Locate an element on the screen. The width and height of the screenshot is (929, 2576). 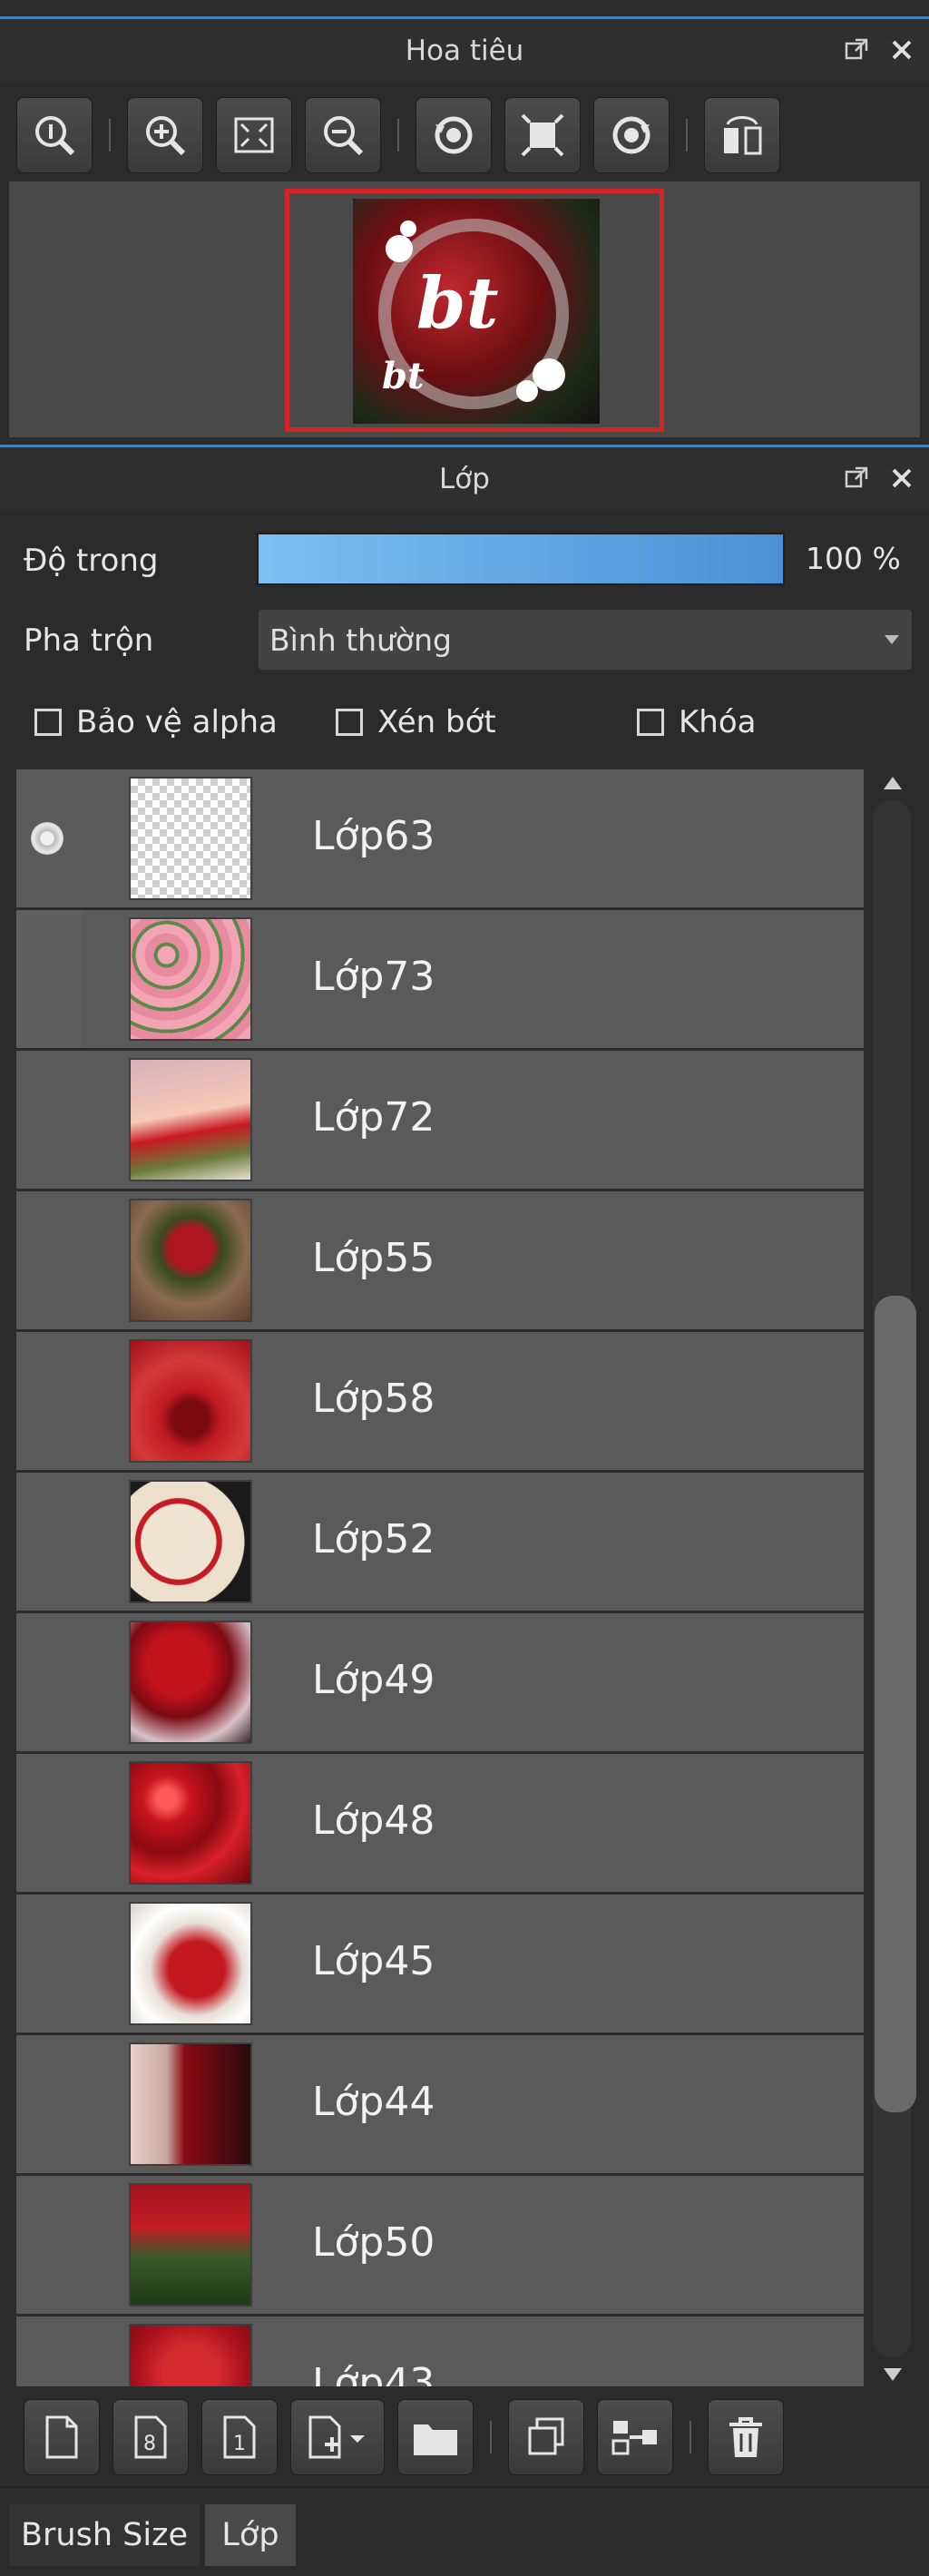
rotate-left-button is located at coordinates (454, 135).